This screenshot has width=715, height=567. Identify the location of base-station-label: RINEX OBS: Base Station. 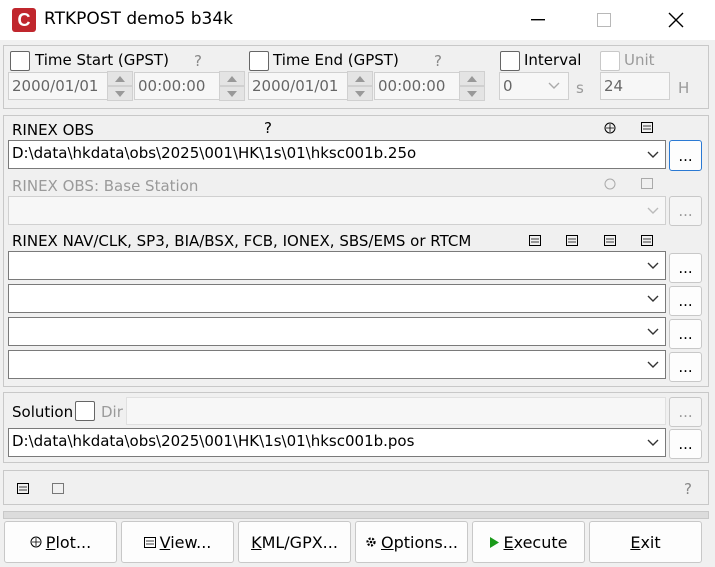
(105, 186).